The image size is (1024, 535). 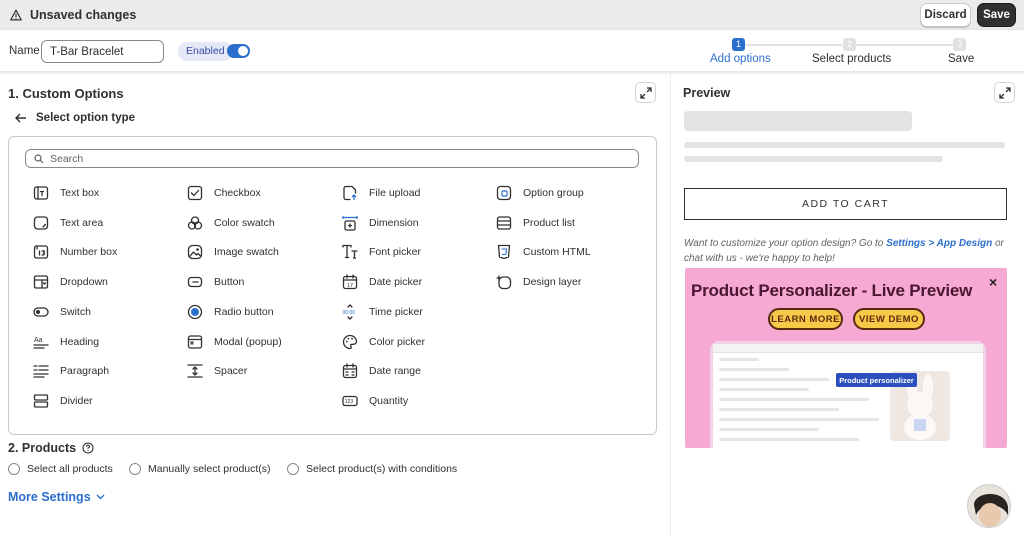 I want to click on skeleton-line, so click(x=844, y=145).